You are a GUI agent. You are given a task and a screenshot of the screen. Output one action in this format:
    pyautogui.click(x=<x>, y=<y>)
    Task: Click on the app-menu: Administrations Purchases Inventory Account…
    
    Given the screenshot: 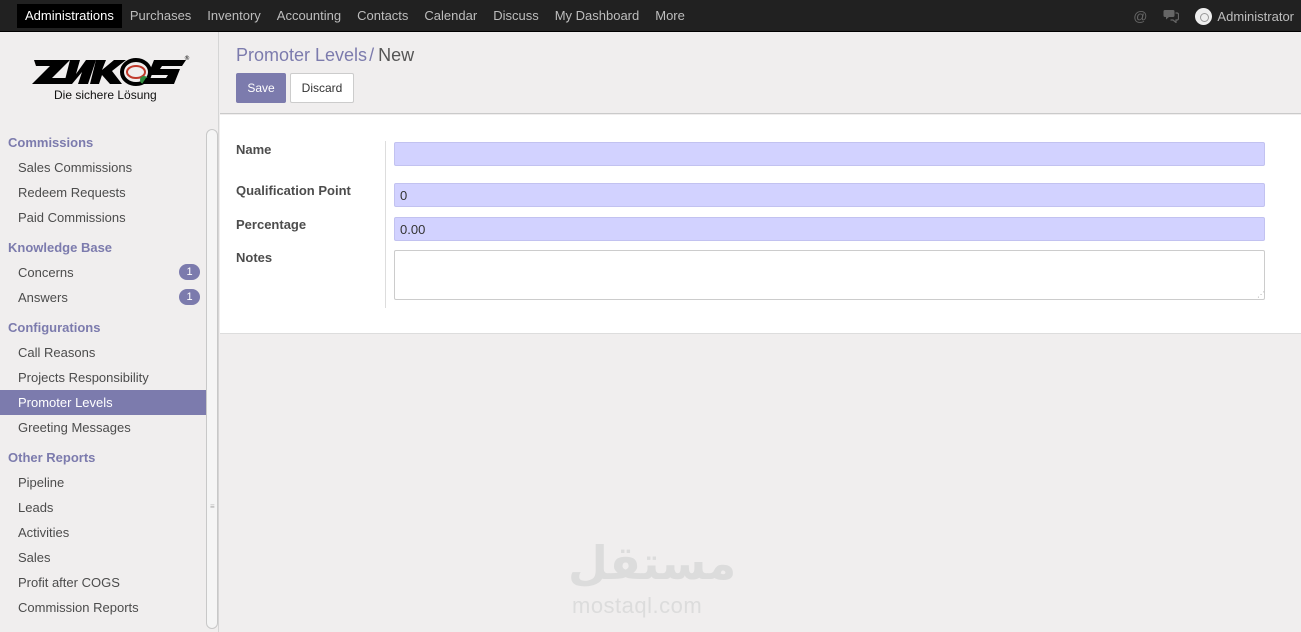 What is the action you would take?
    pyautogui.click(x=355, y=16)
    